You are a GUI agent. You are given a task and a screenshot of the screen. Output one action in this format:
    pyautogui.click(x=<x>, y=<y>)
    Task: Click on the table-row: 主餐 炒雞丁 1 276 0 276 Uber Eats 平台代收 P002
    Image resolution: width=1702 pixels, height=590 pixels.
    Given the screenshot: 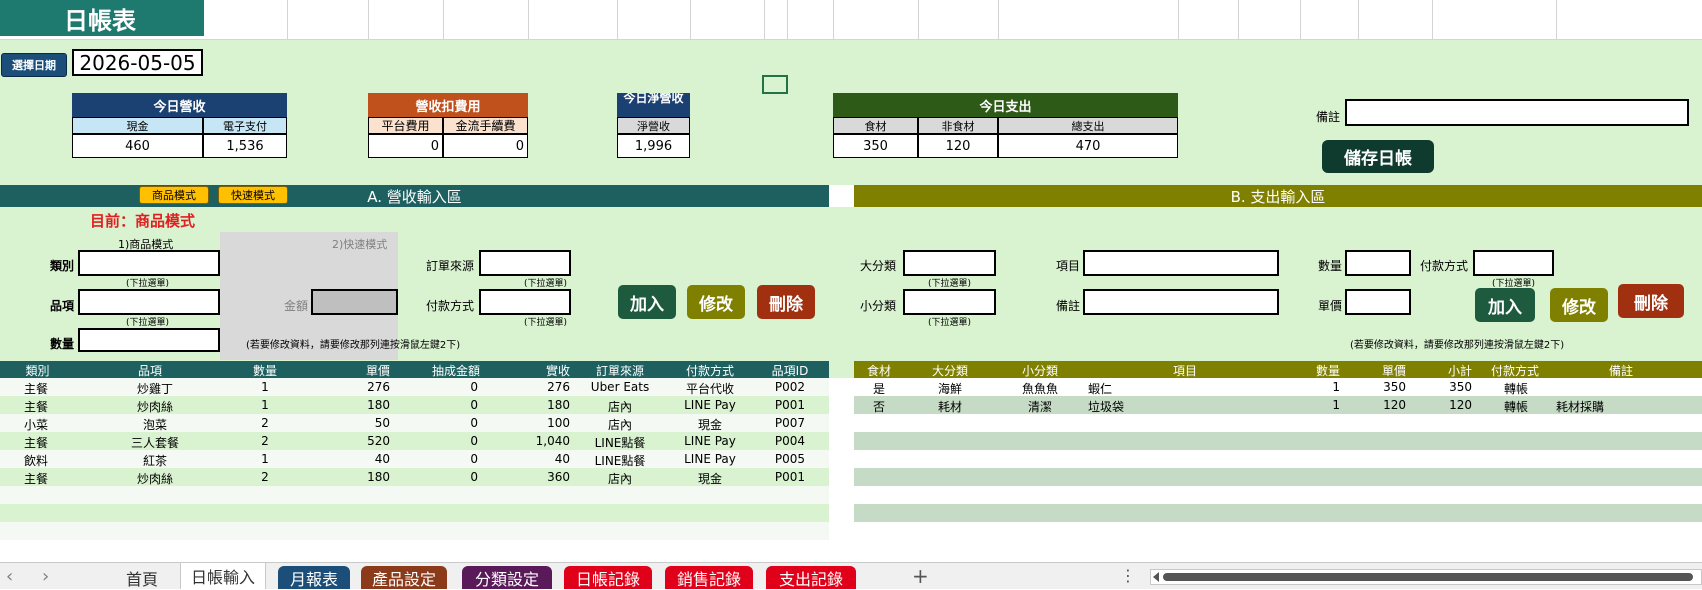 What is the action you would take?
    pyautogui.click(x=414, y=387)
    